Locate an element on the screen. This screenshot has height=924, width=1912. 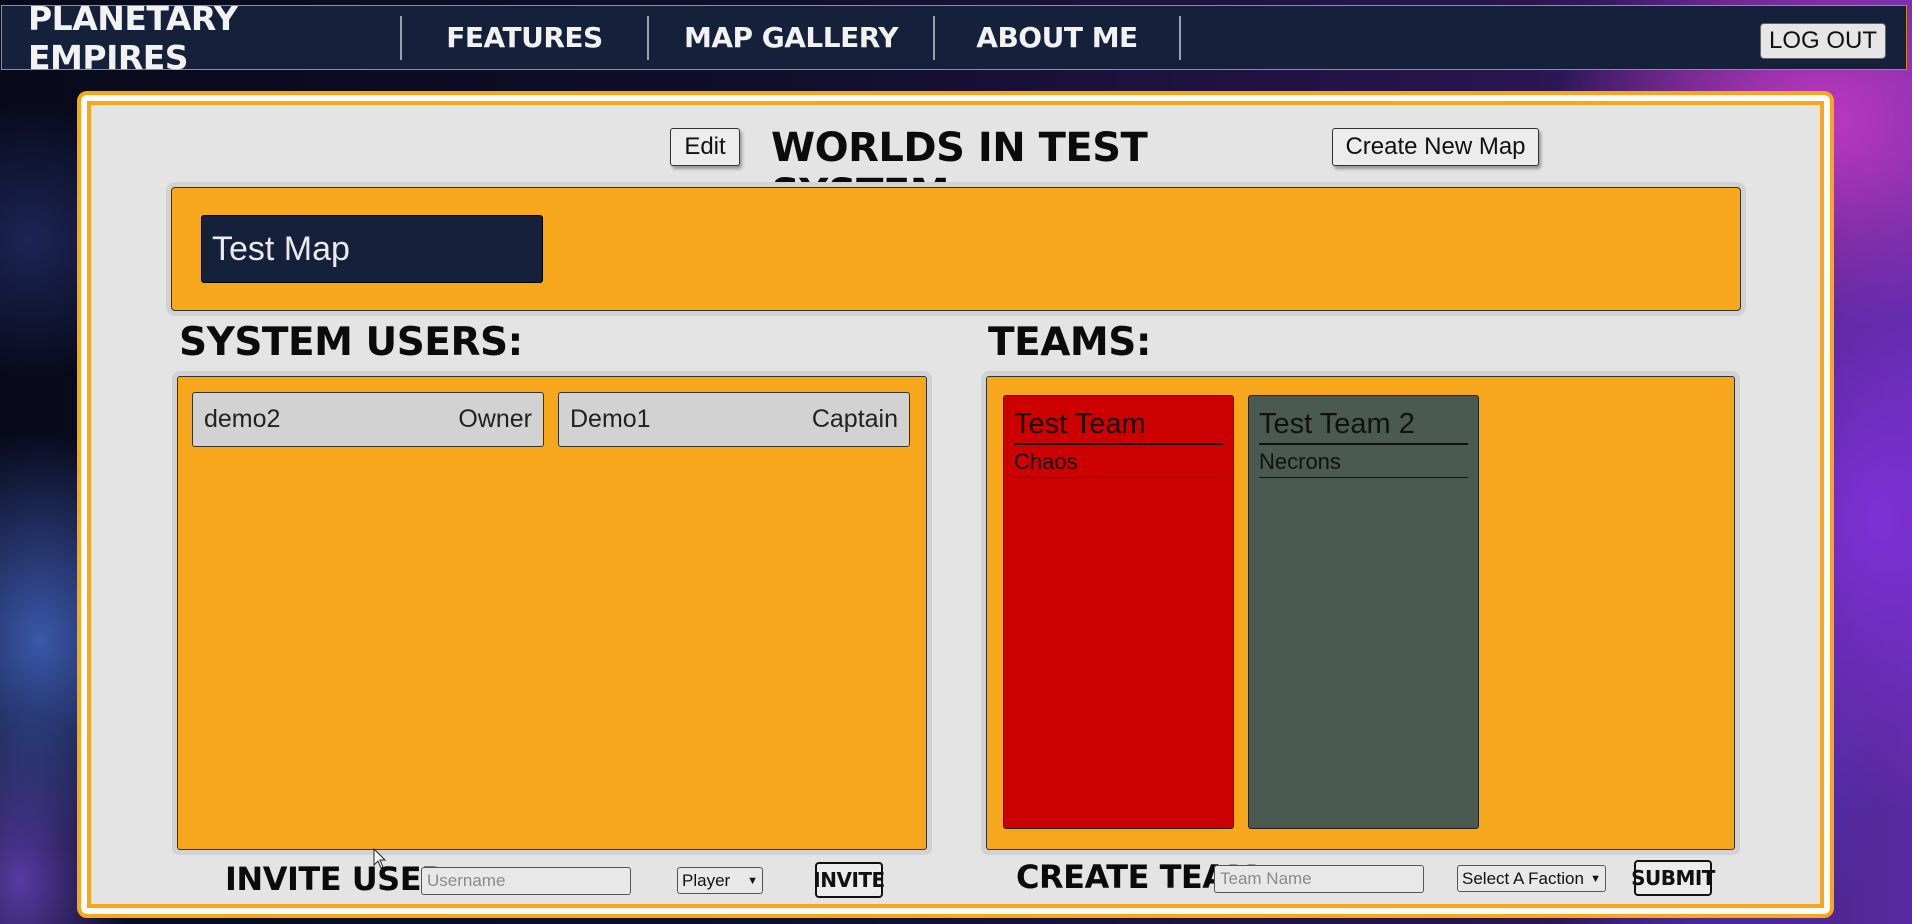
invite-button: INVITE is located at coordinates (849, 880).